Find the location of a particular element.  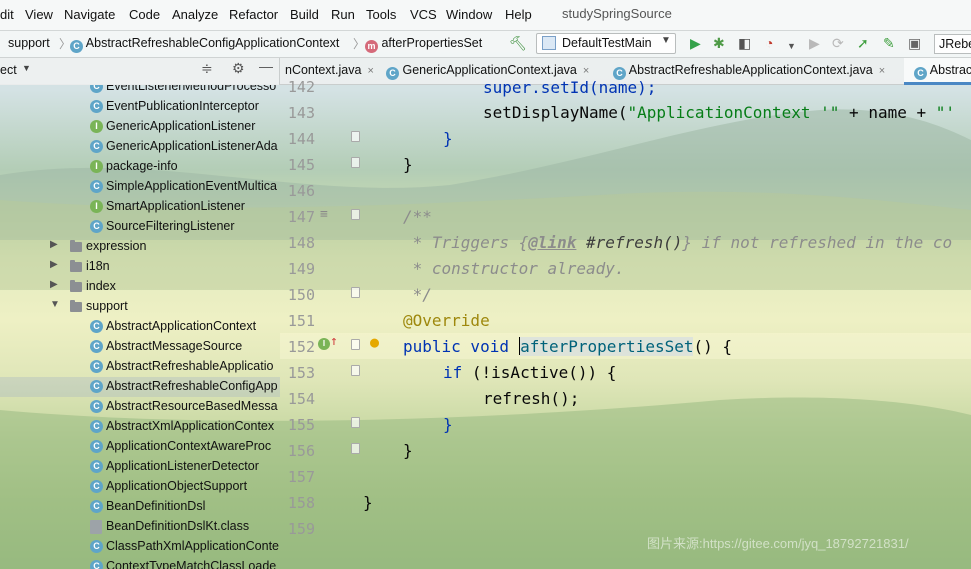

tree-item: C AbstractRefreshableApplicatio is located at coordinates (140, 367).